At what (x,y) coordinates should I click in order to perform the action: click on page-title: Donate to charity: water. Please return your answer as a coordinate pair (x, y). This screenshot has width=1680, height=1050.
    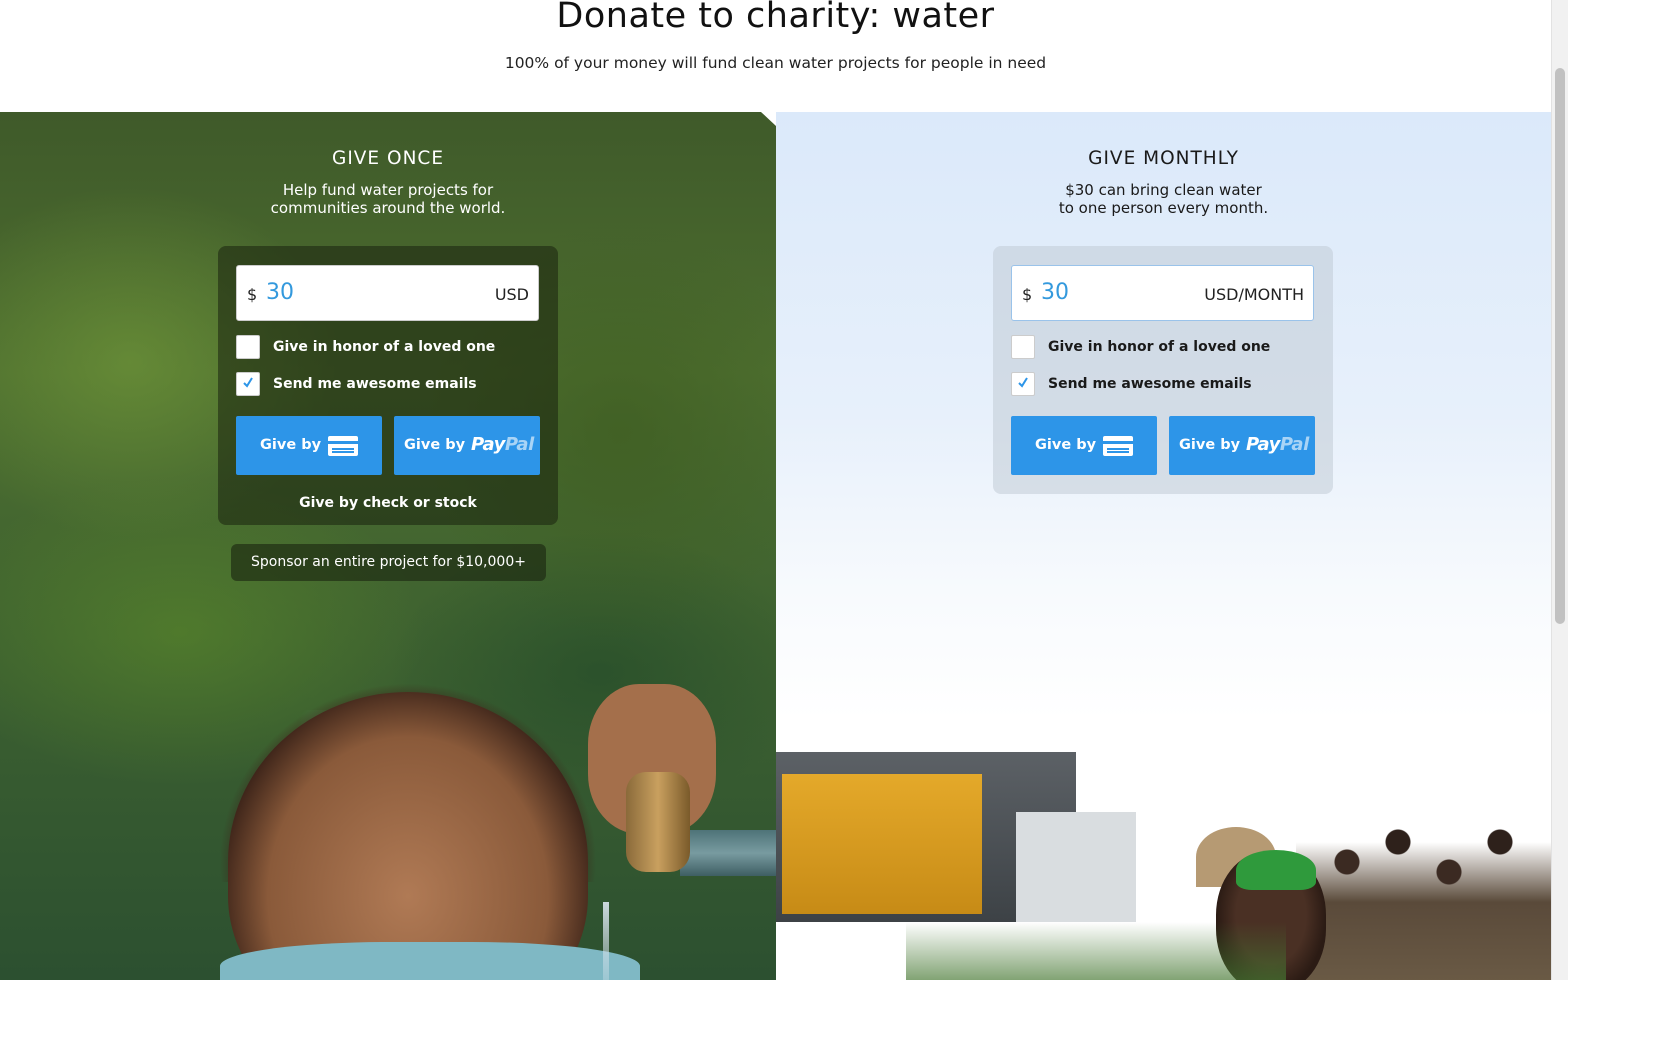
    Looking at the image, I should click on (775, 18).